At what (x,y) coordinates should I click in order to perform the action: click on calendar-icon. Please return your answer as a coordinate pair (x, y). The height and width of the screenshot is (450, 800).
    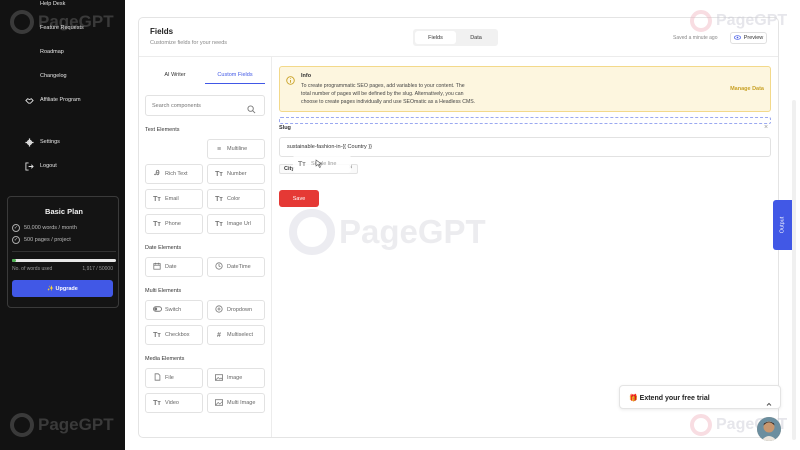
    Looking at the image, I should click on (157, 267).